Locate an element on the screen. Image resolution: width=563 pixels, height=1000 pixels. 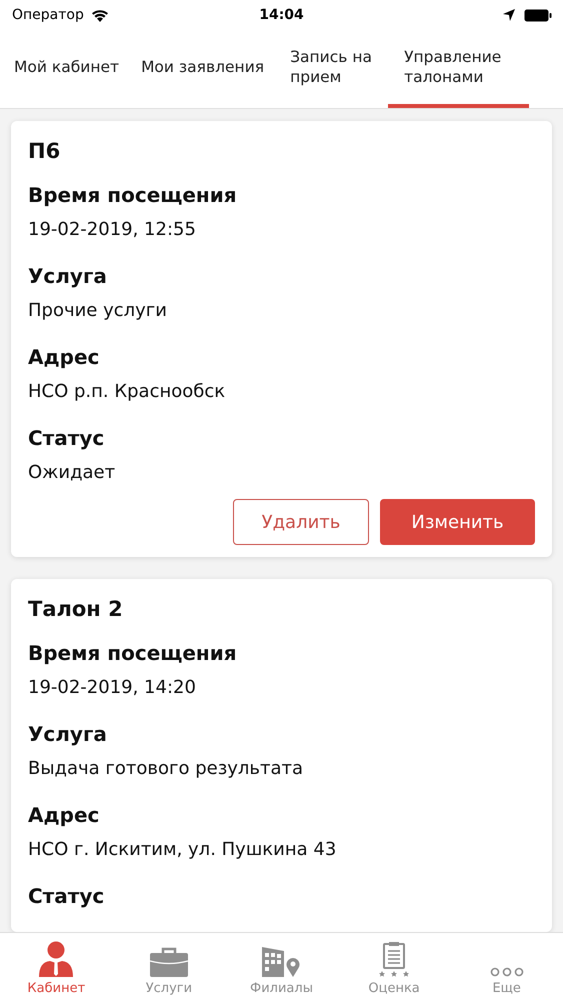
field-value: Прочие услуги is located at coordinates (98, 310).